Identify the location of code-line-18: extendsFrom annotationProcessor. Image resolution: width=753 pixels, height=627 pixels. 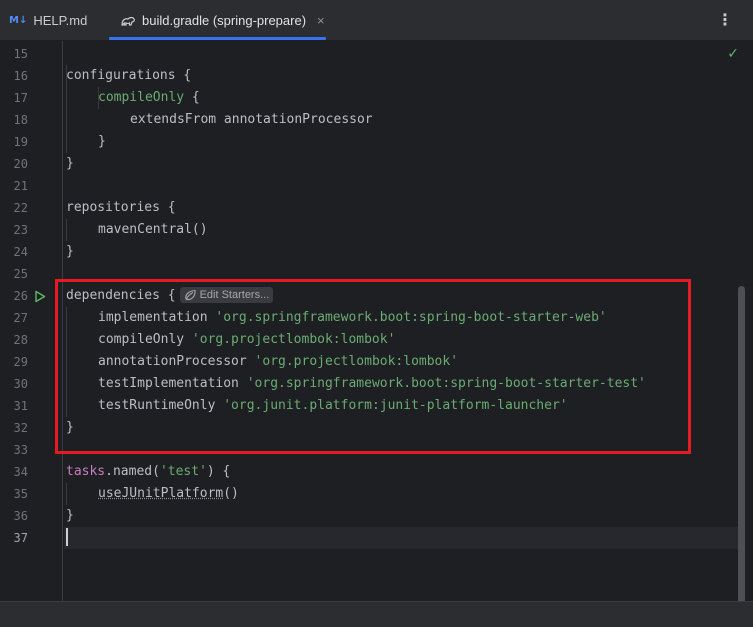
(251, 120).